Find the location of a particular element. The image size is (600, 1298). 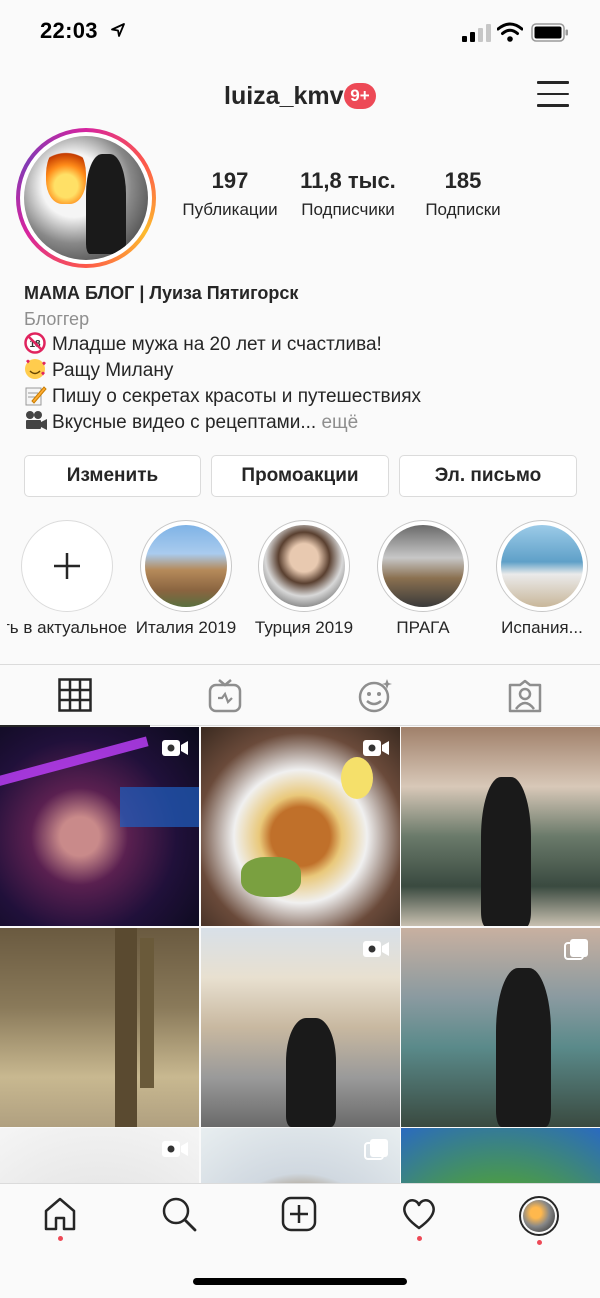

nav-activity is located at coordinates (419, 1221).